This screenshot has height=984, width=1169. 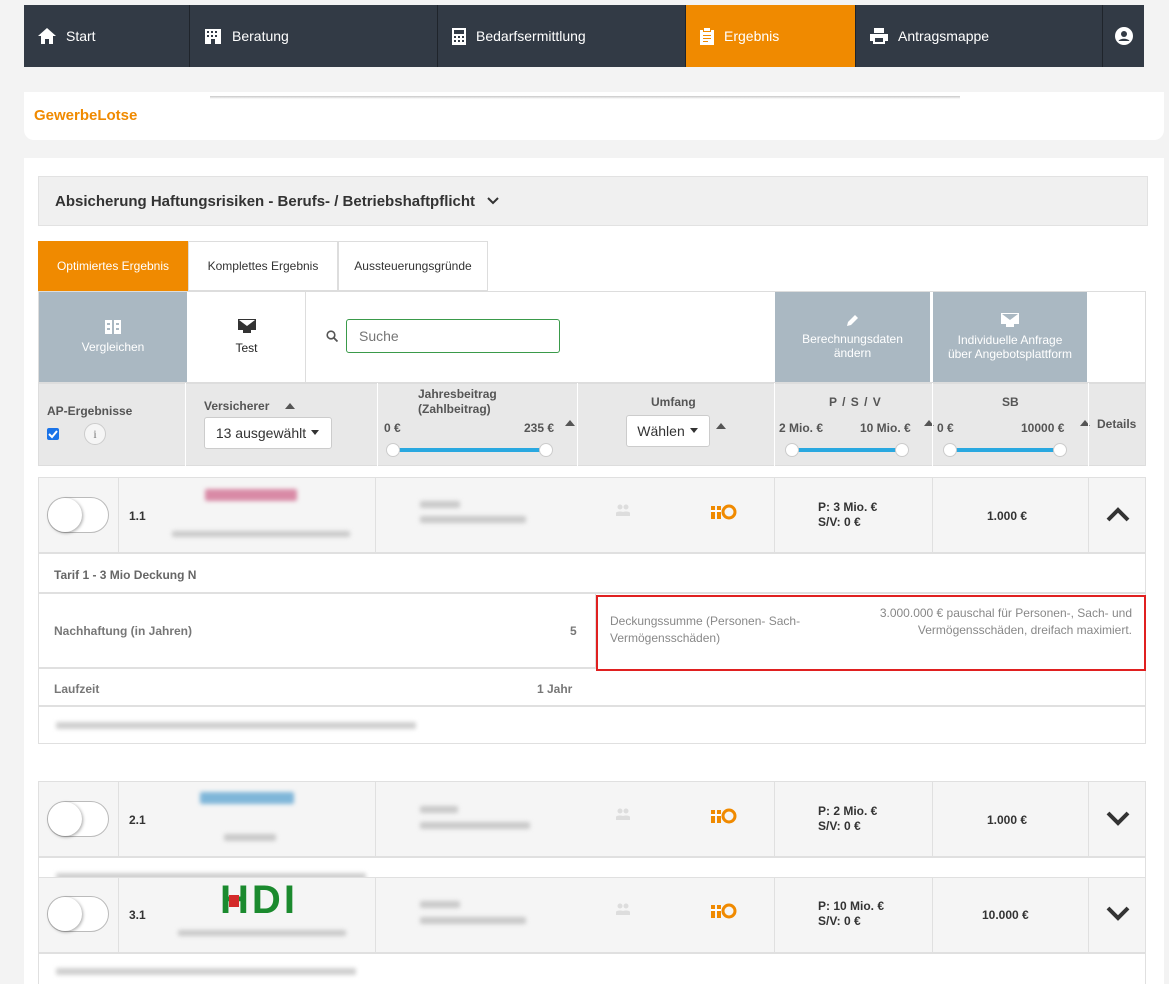 I want to click on premium-slider, so click(x=469, y=450).